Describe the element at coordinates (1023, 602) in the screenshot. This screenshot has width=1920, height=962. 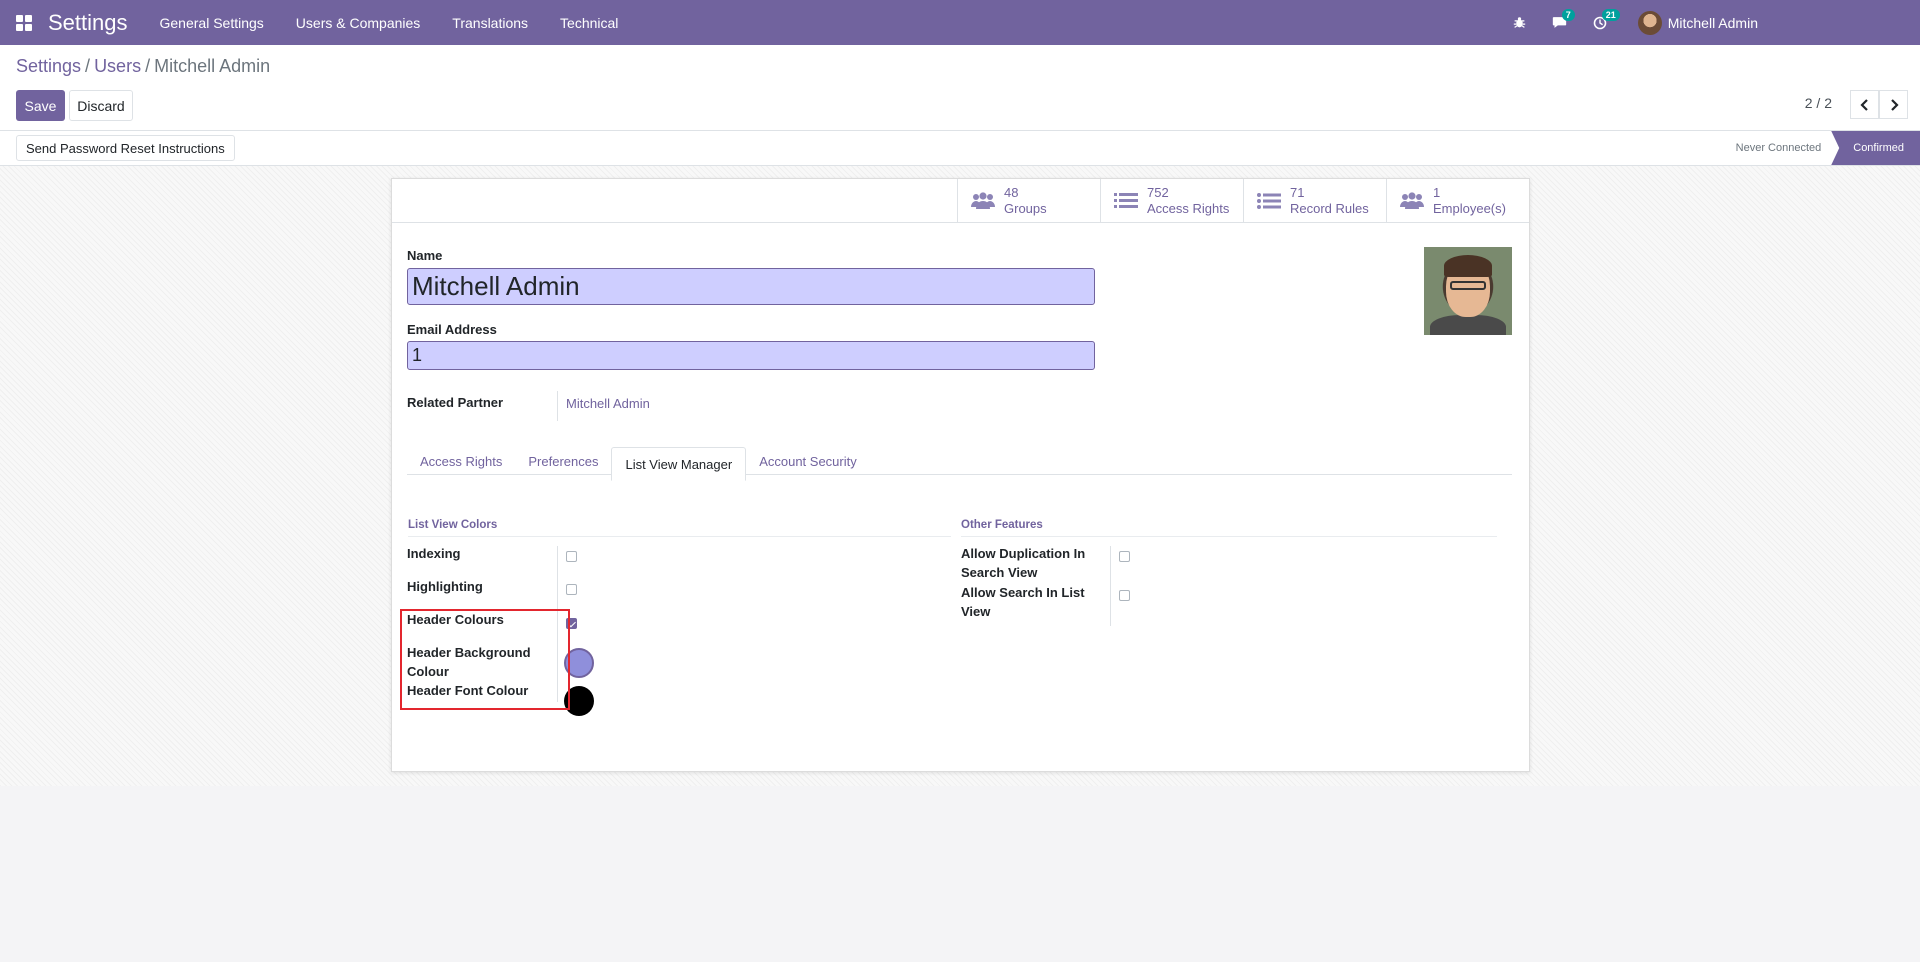
I see `allow-search-label: Allow Search In List View` at that location.